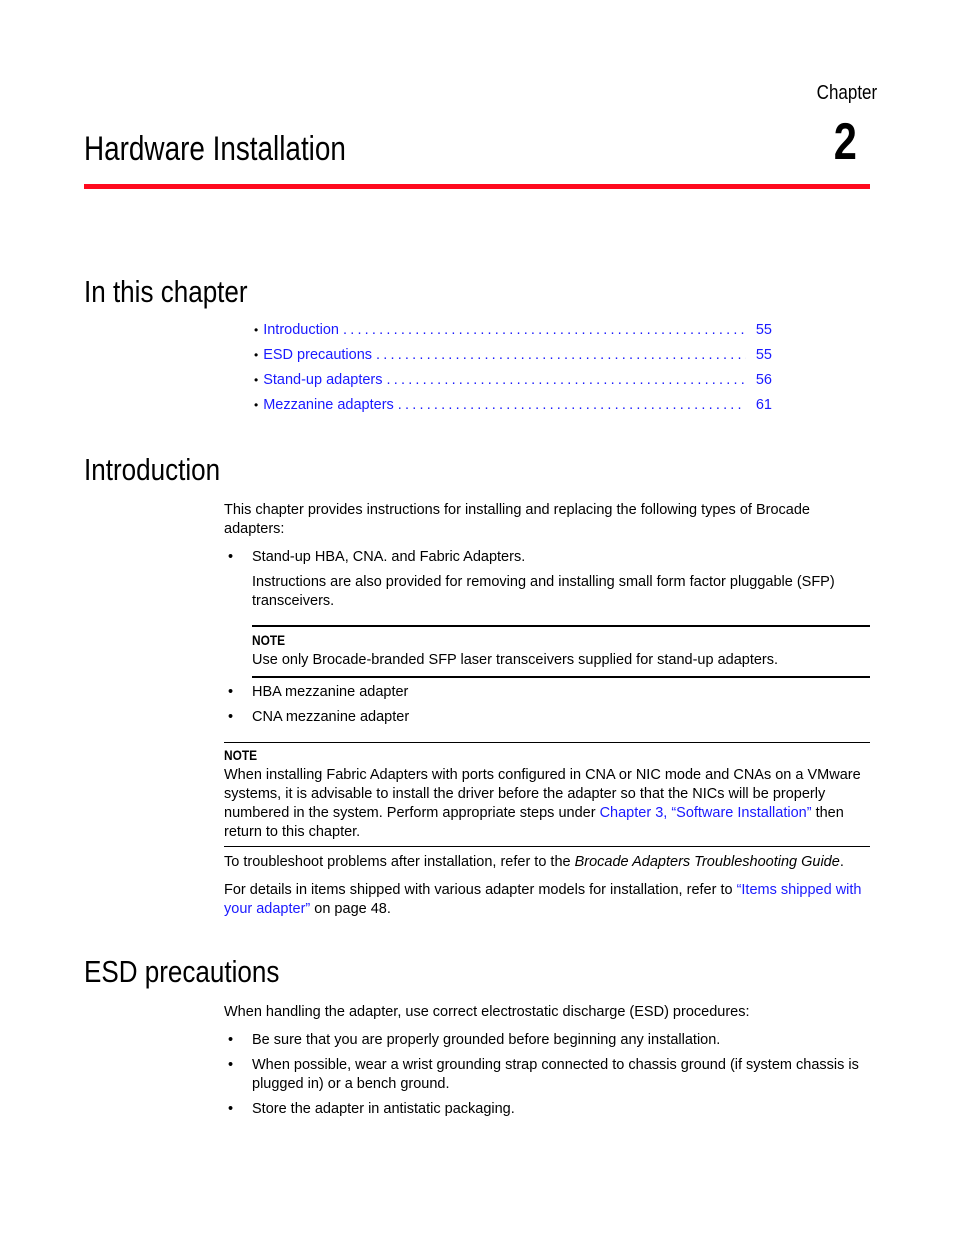  Describe the element at coordinates (215, 149) in the screenshot. I see `chapter-title: Hardware Installation` at that location.